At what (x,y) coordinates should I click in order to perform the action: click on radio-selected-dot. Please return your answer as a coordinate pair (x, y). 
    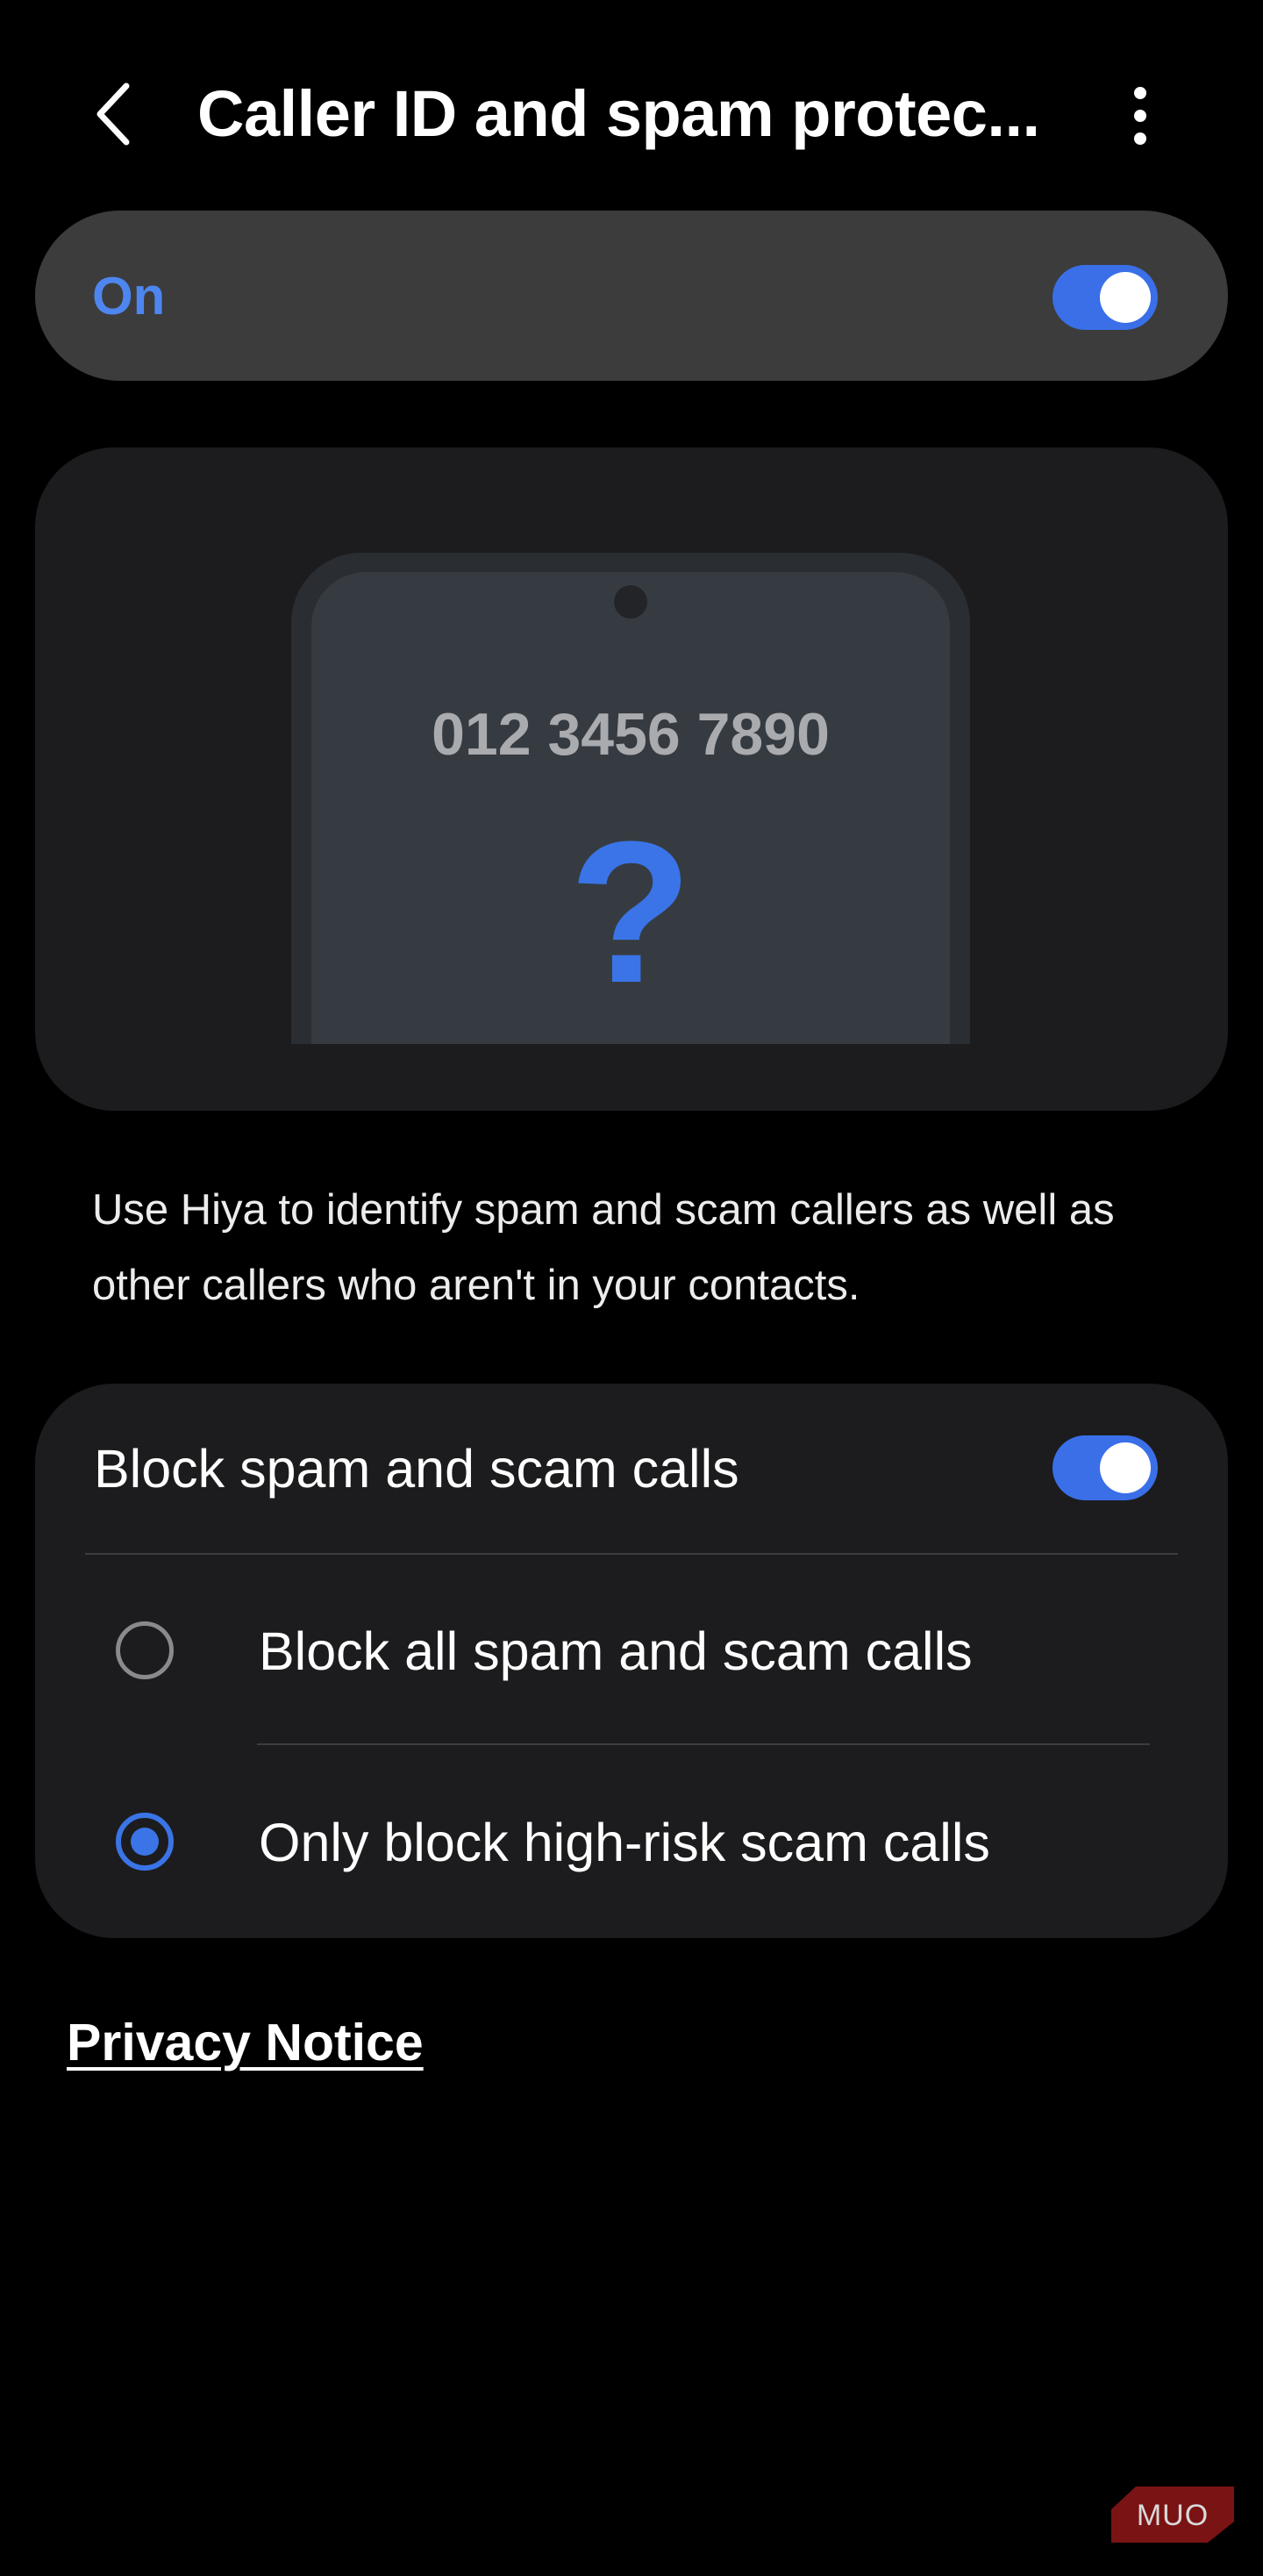
    Looking at the image, I should click on (145, 1842).